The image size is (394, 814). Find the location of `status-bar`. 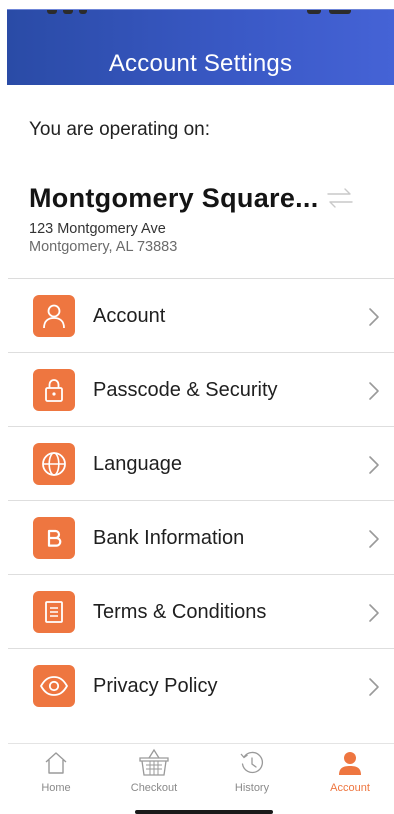

status-bar is located at coordinates (200, 15).